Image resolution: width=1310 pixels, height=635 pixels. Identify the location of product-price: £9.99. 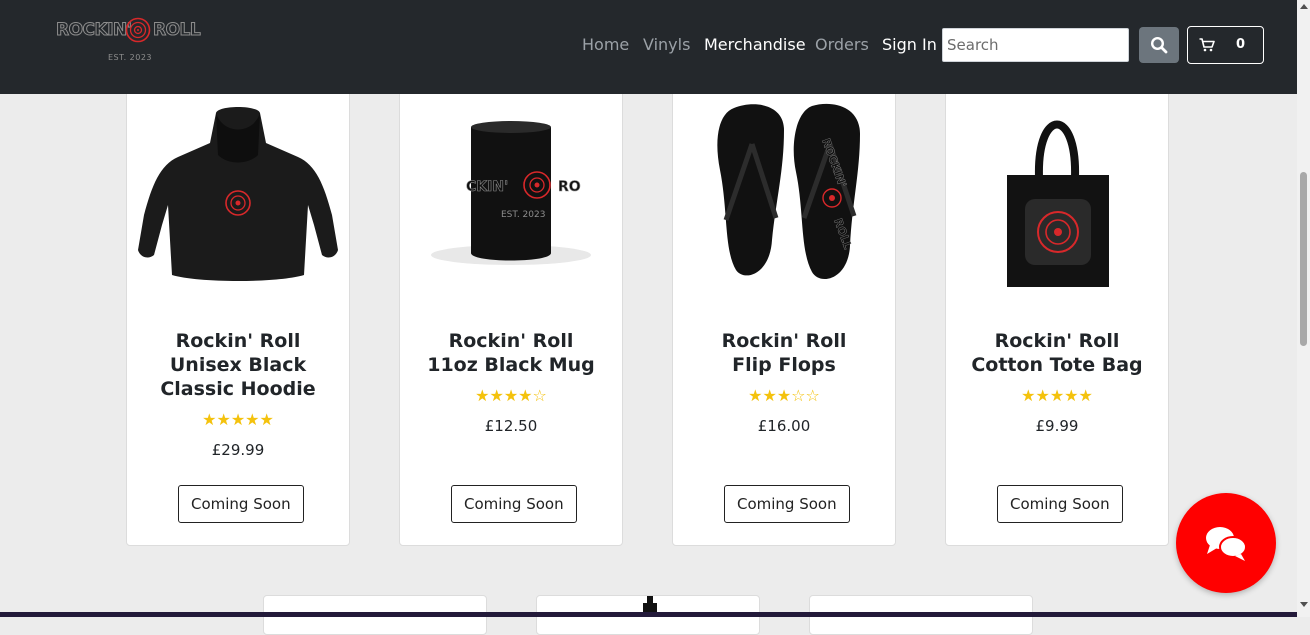
(1057, 426).